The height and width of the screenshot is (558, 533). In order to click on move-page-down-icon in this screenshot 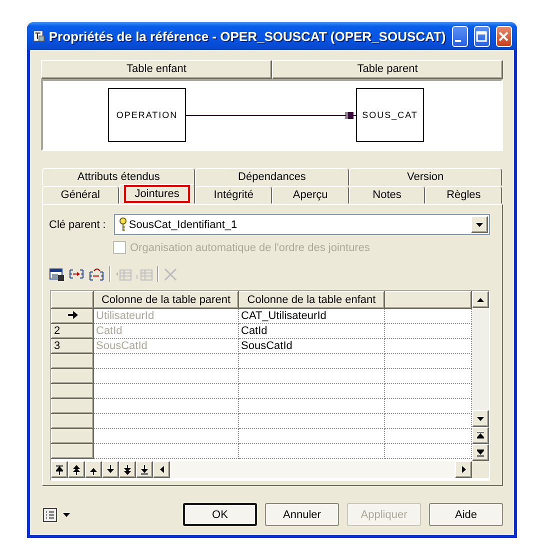, I will do `click(127, 469)`.